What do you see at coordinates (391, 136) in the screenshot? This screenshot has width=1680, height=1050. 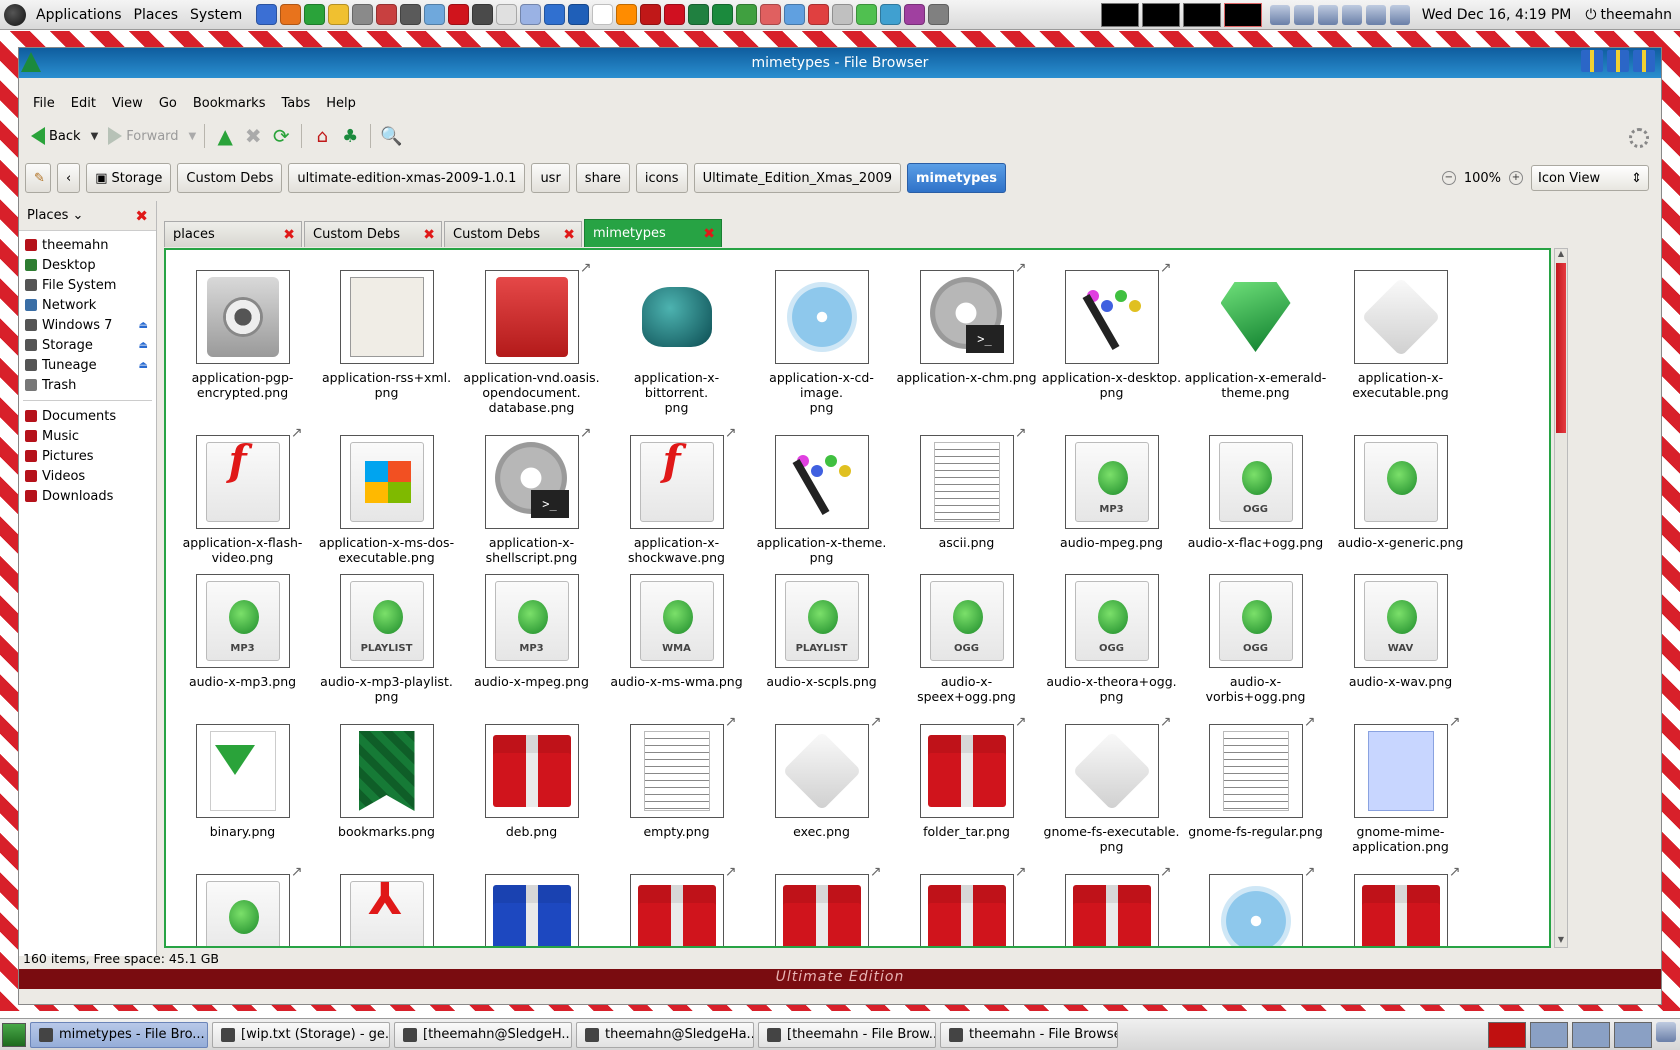 I see `search-button: 🔍` at bounding box center [391, 136].